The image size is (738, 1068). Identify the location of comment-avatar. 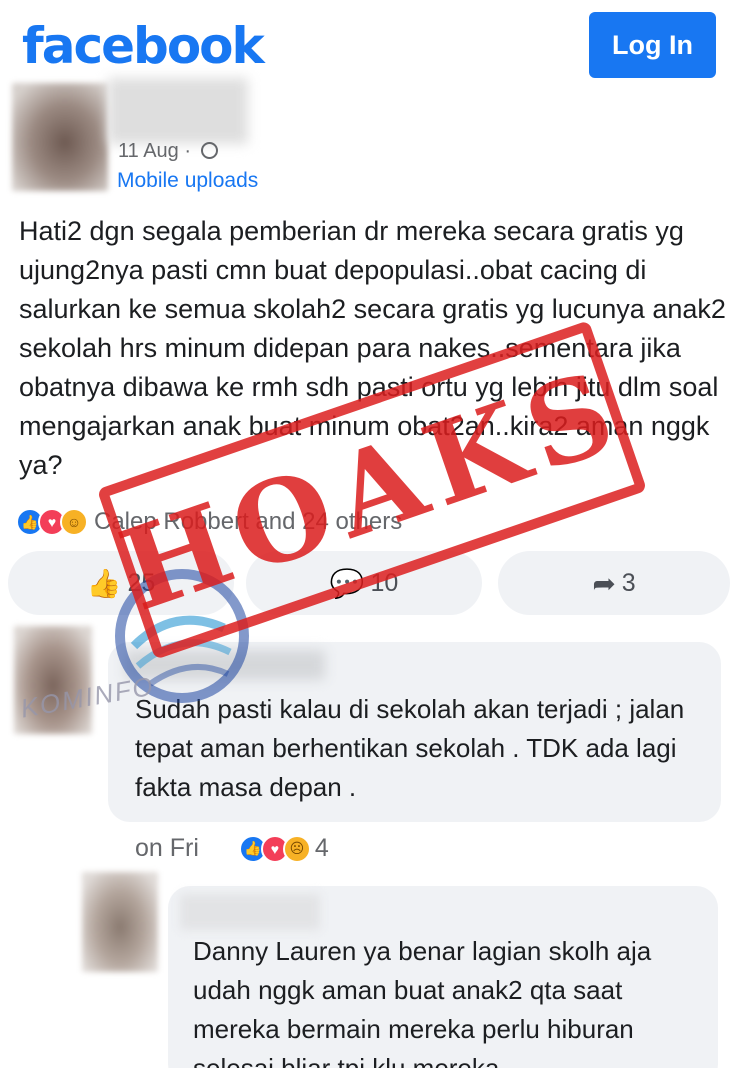
(53, 680).